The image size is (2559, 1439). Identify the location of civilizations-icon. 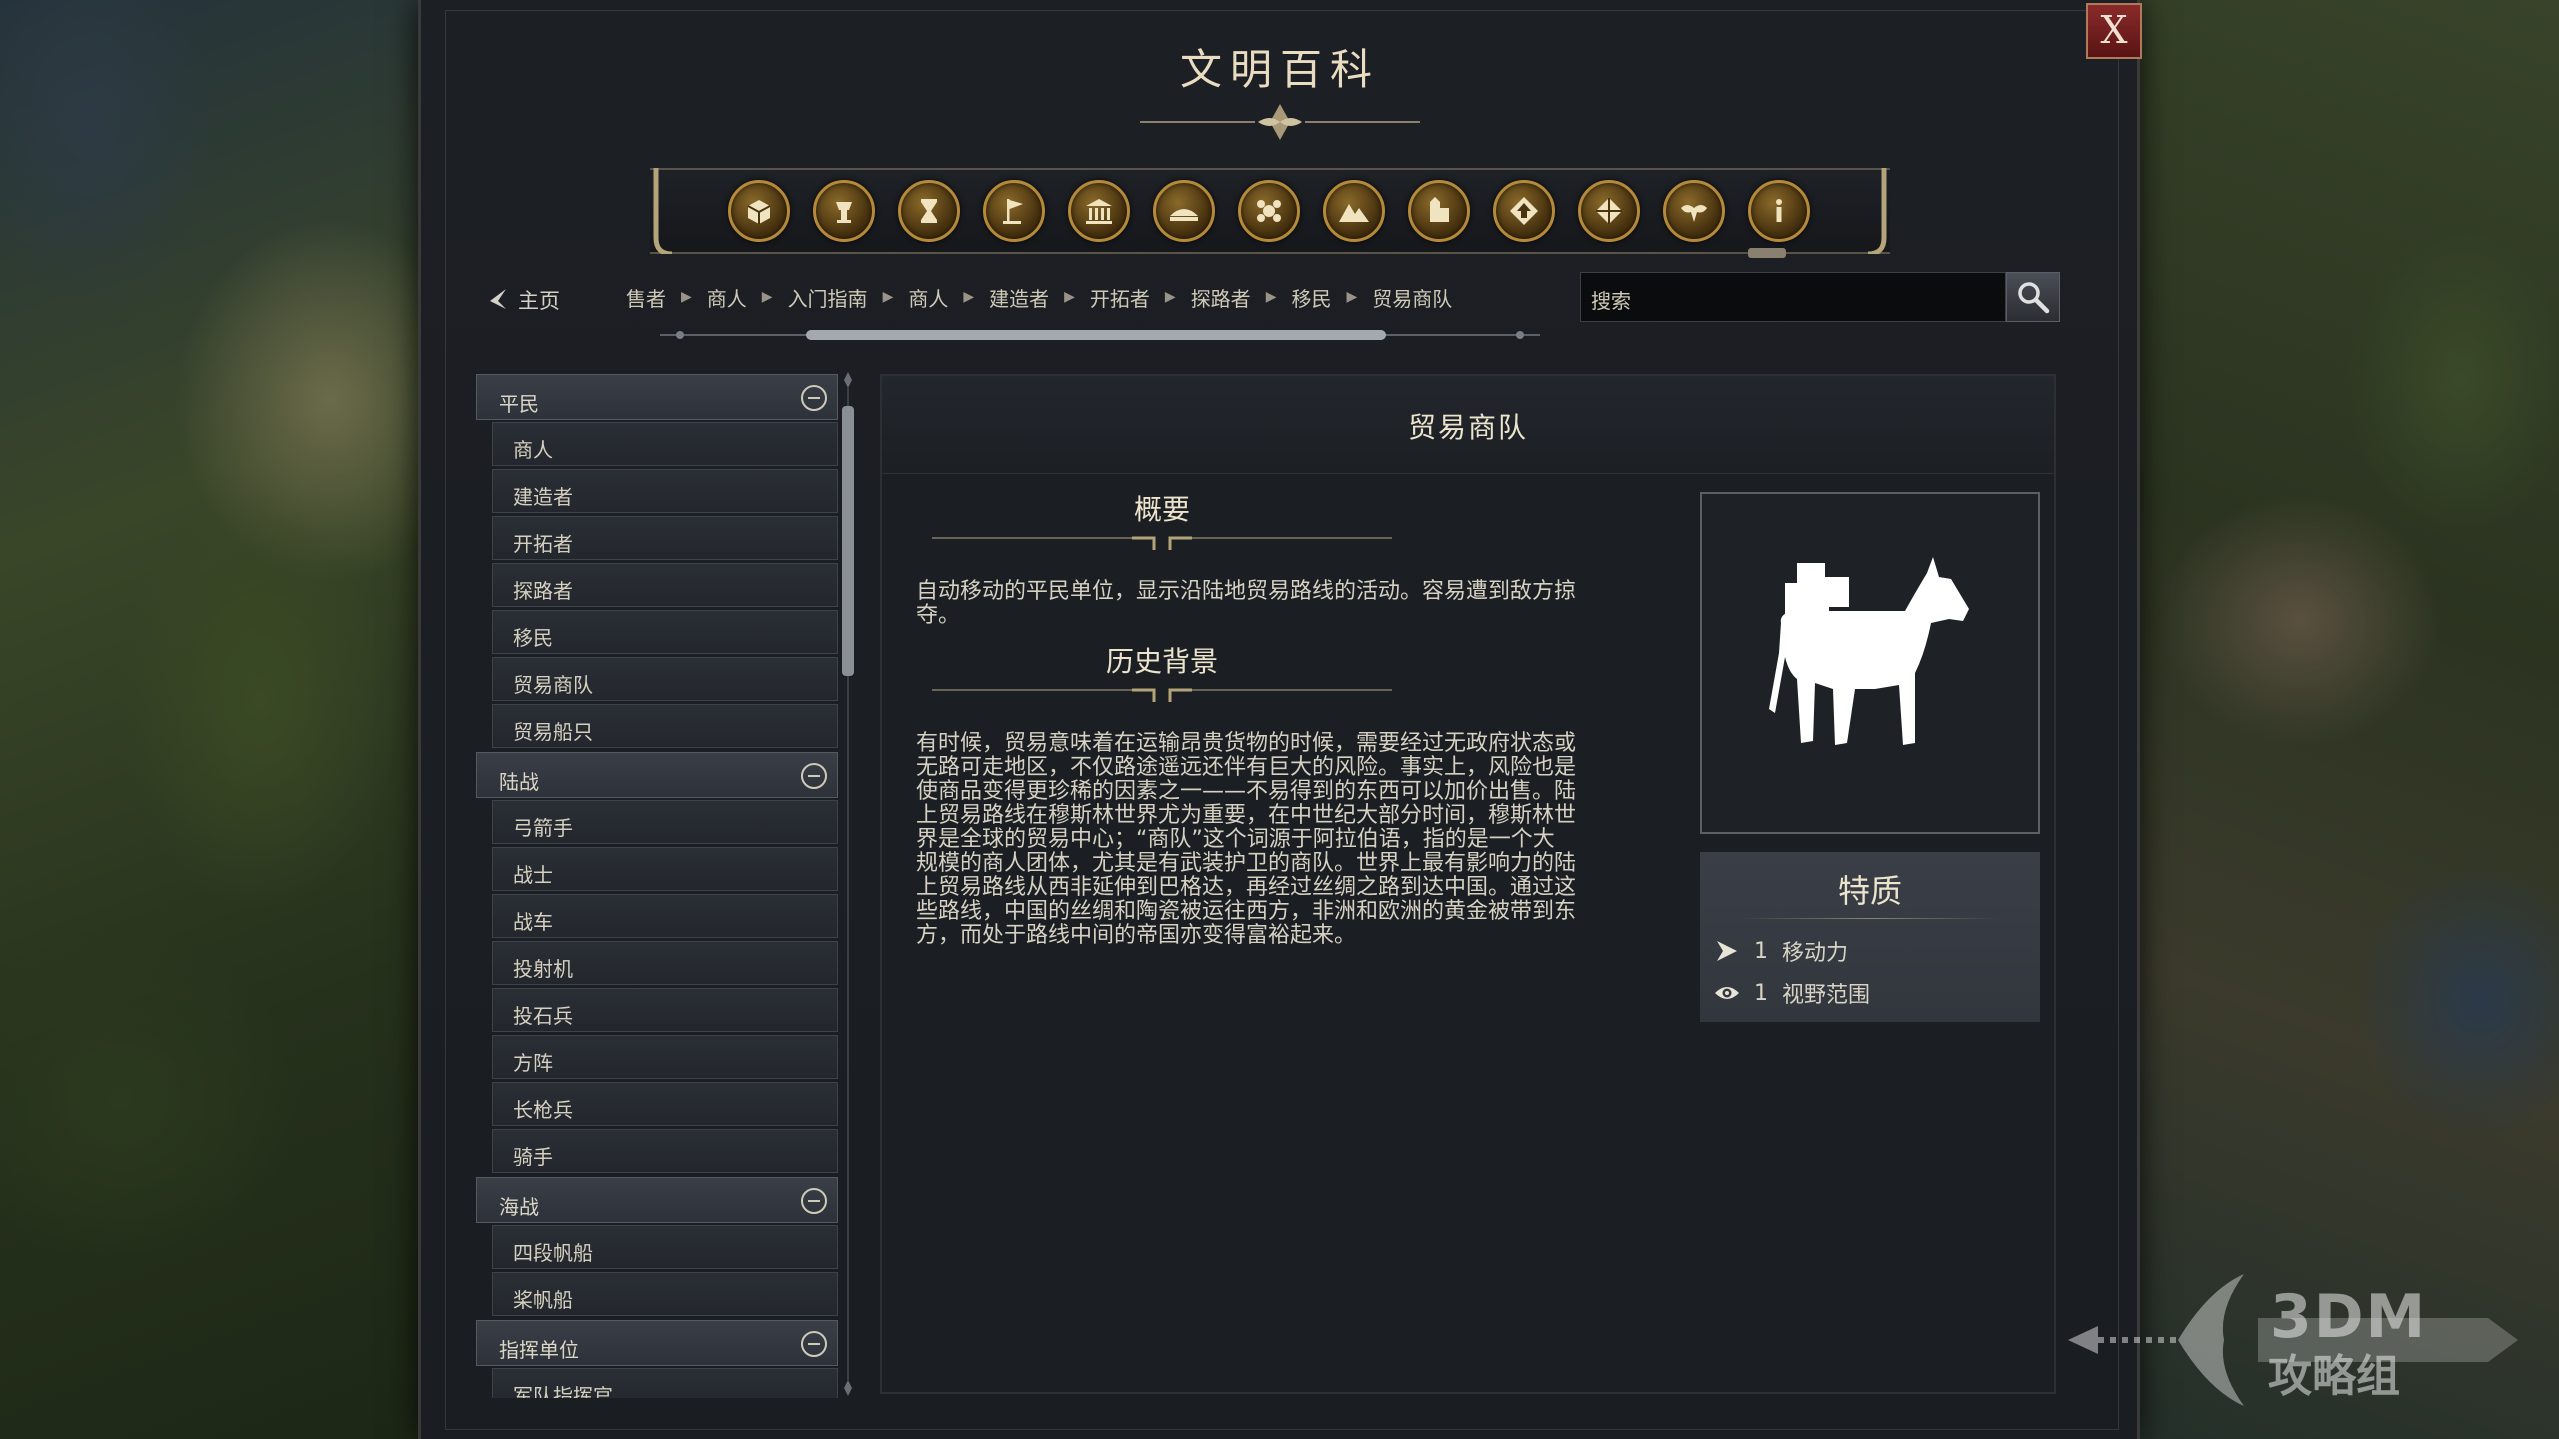
(1014, 211).